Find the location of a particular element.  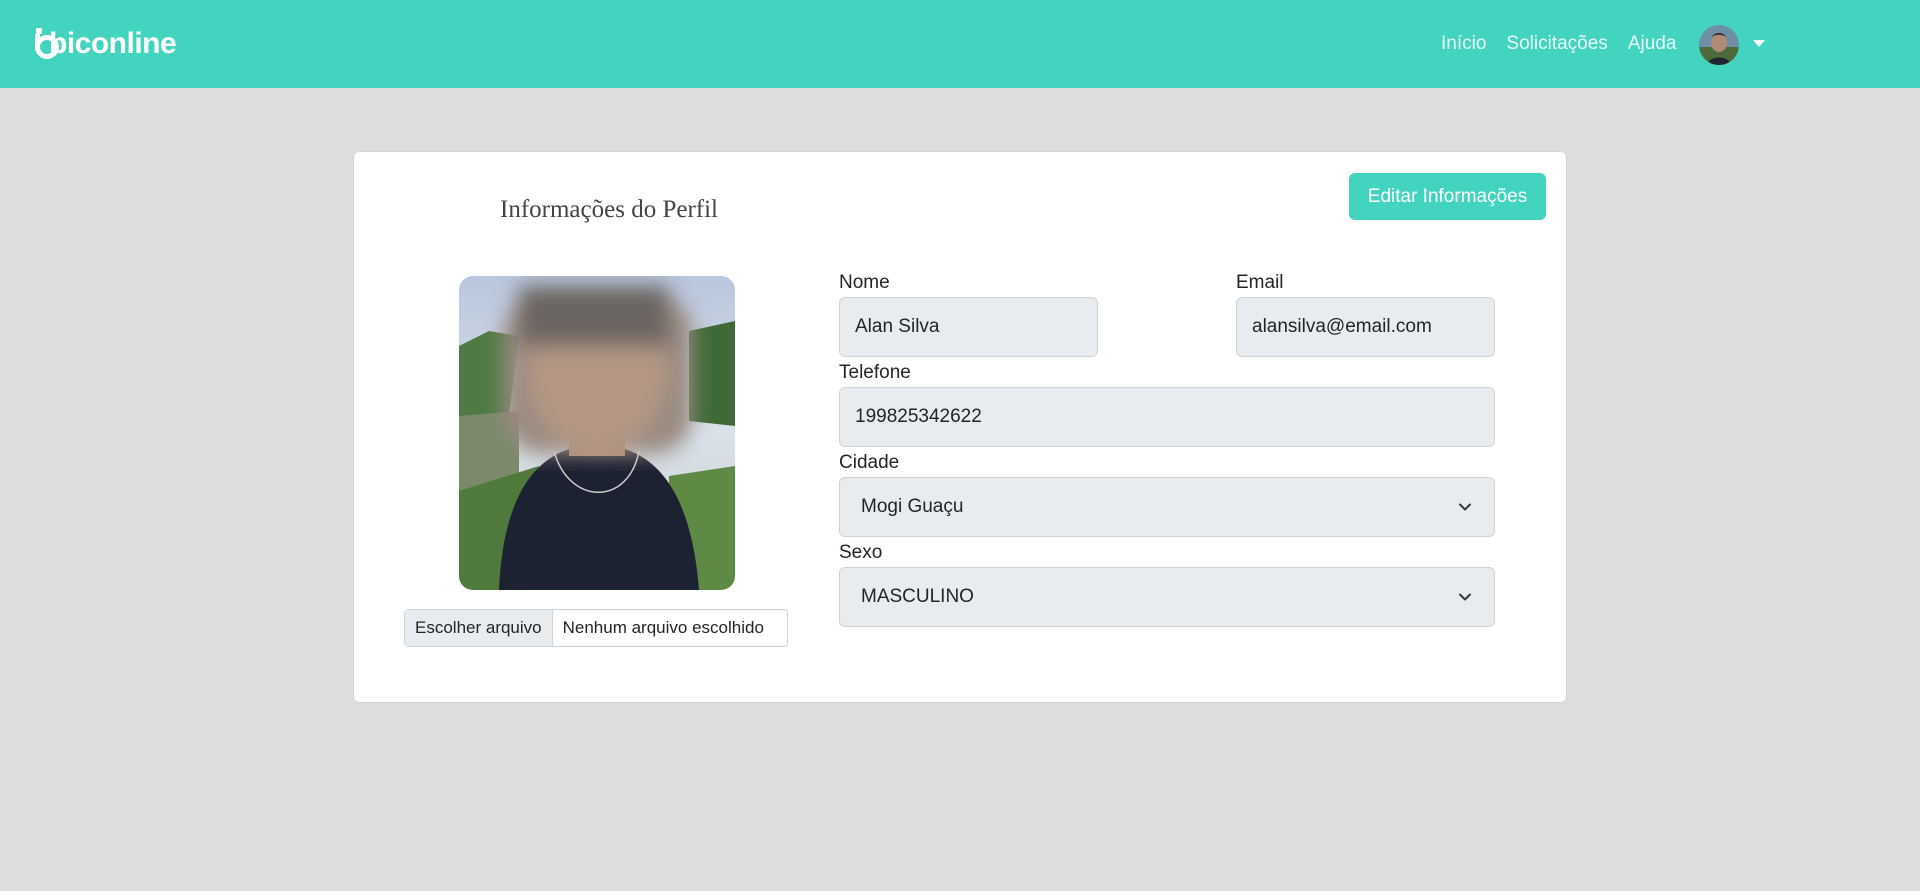

top-navbar: biconline Início Solicitações Ajuda is located at coordinates (960, 44).